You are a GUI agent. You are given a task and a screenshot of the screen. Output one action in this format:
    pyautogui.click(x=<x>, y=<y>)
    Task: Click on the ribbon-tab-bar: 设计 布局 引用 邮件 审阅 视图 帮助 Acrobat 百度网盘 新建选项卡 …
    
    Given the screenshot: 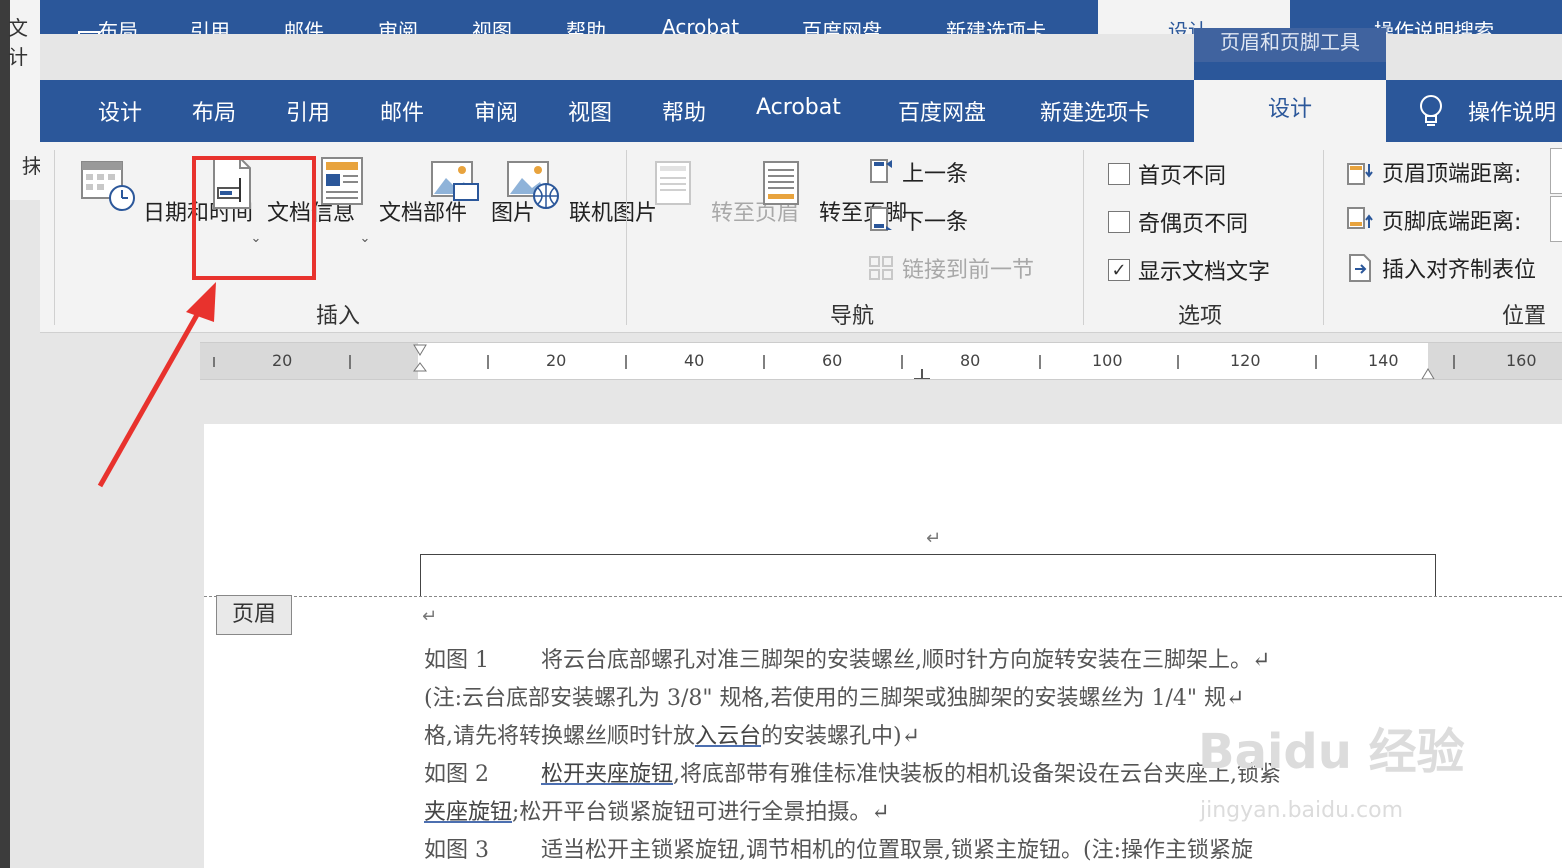 What is the action you would take?
    pyautogui.click(x=801, y=111)
    